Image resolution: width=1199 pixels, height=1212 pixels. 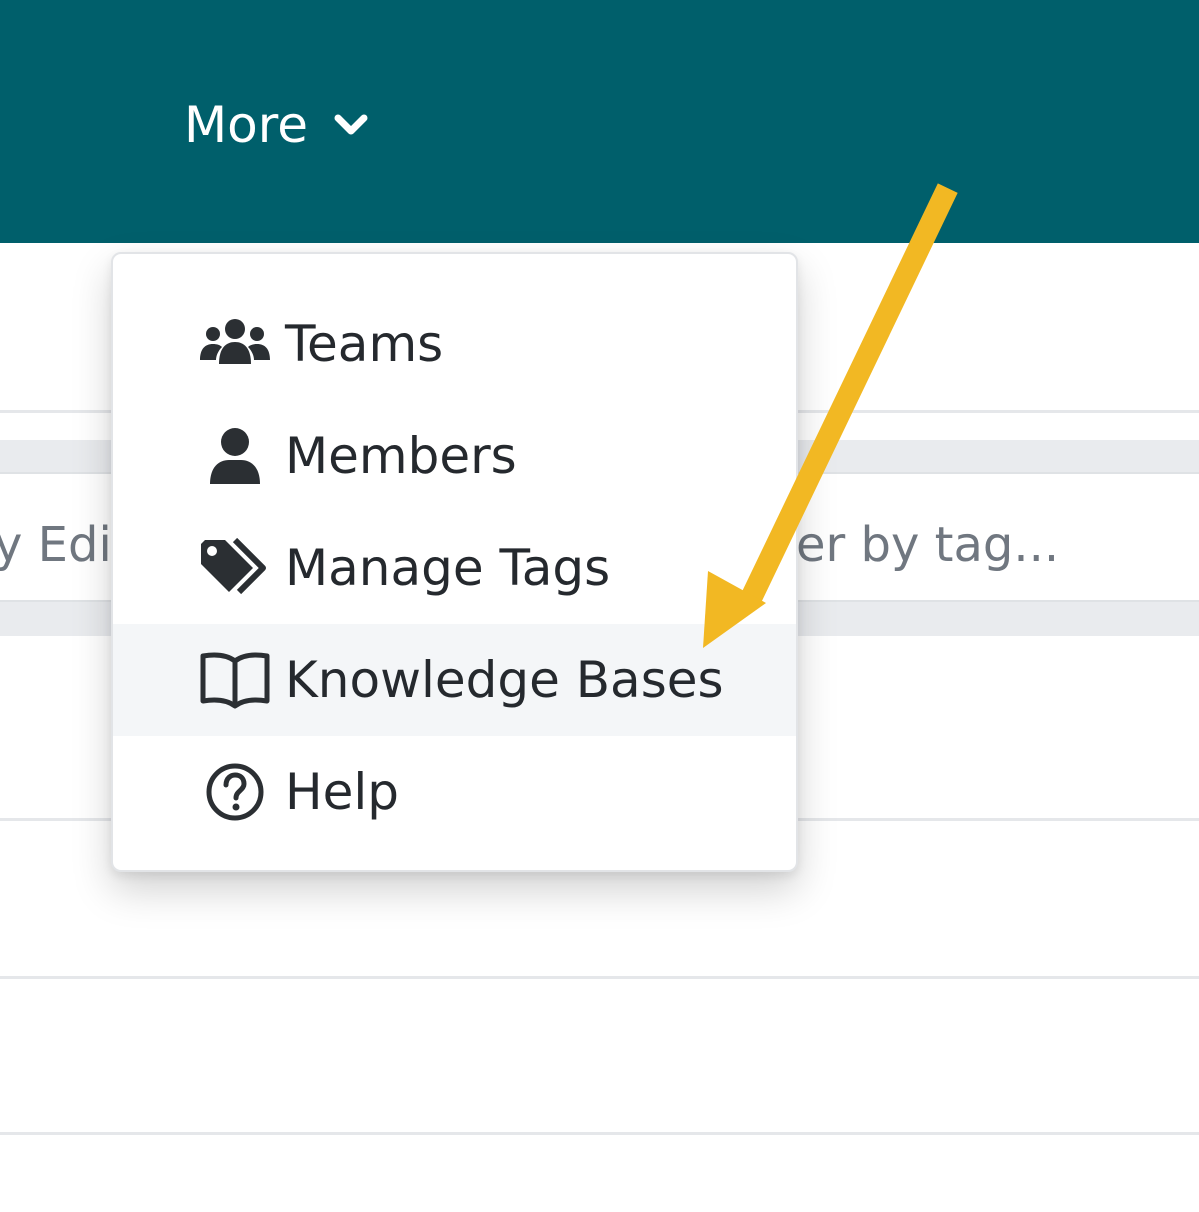 I want to click on menu-item-label: Knowledge Bases, so click(x=504, y=680).